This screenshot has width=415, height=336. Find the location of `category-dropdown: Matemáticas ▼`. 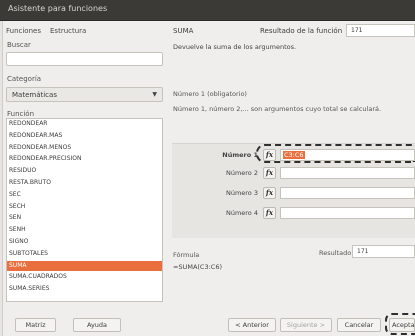

category-dropdown: Matemáticas ▼ is located at coordinates (84, 94).